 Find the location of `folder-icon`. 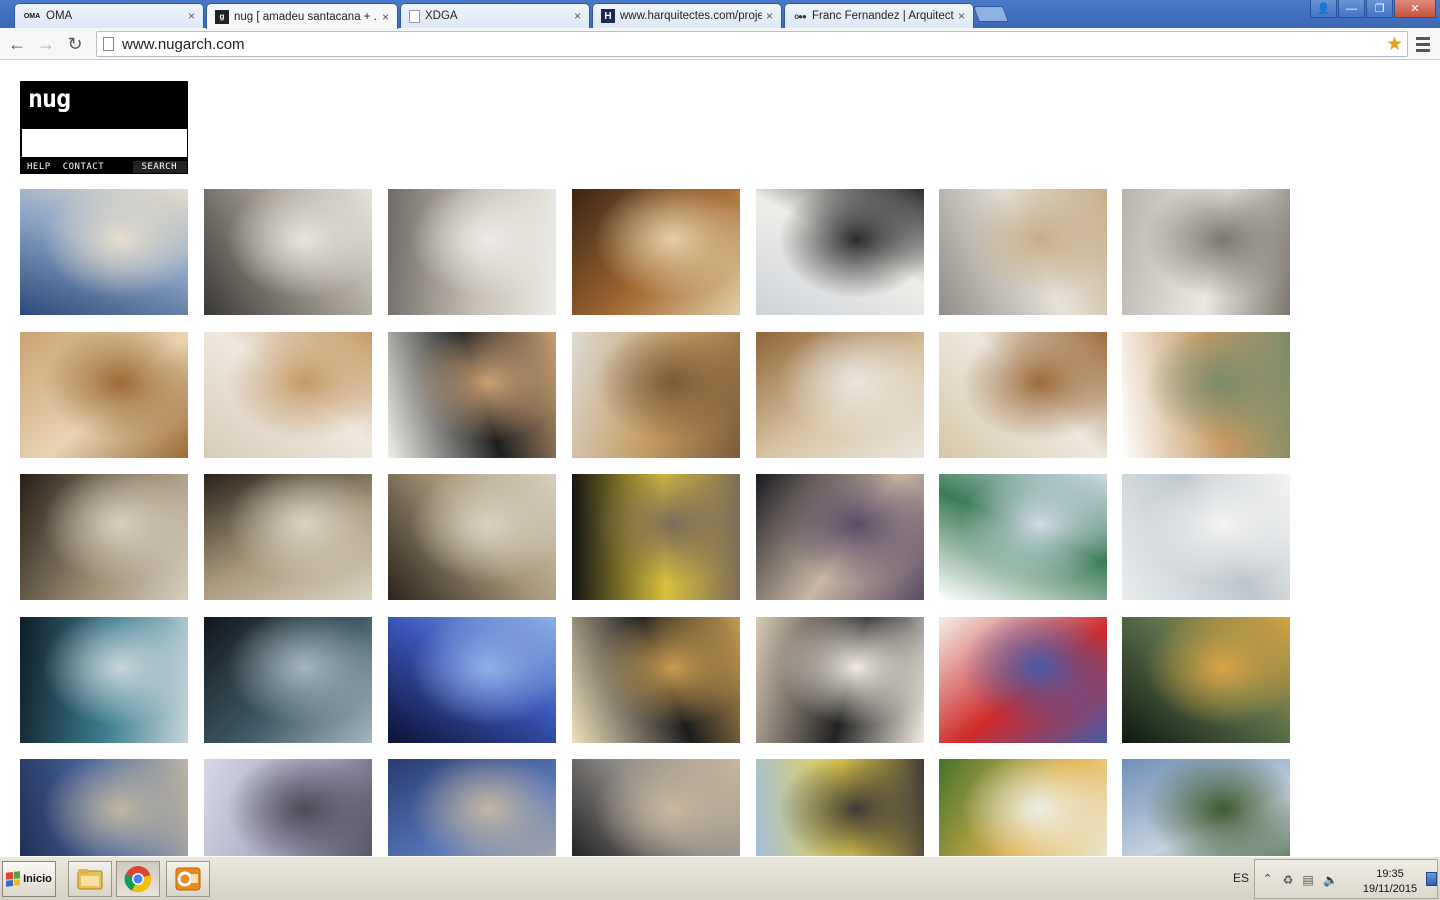

folder-icon is located at coordinates (90, 879).